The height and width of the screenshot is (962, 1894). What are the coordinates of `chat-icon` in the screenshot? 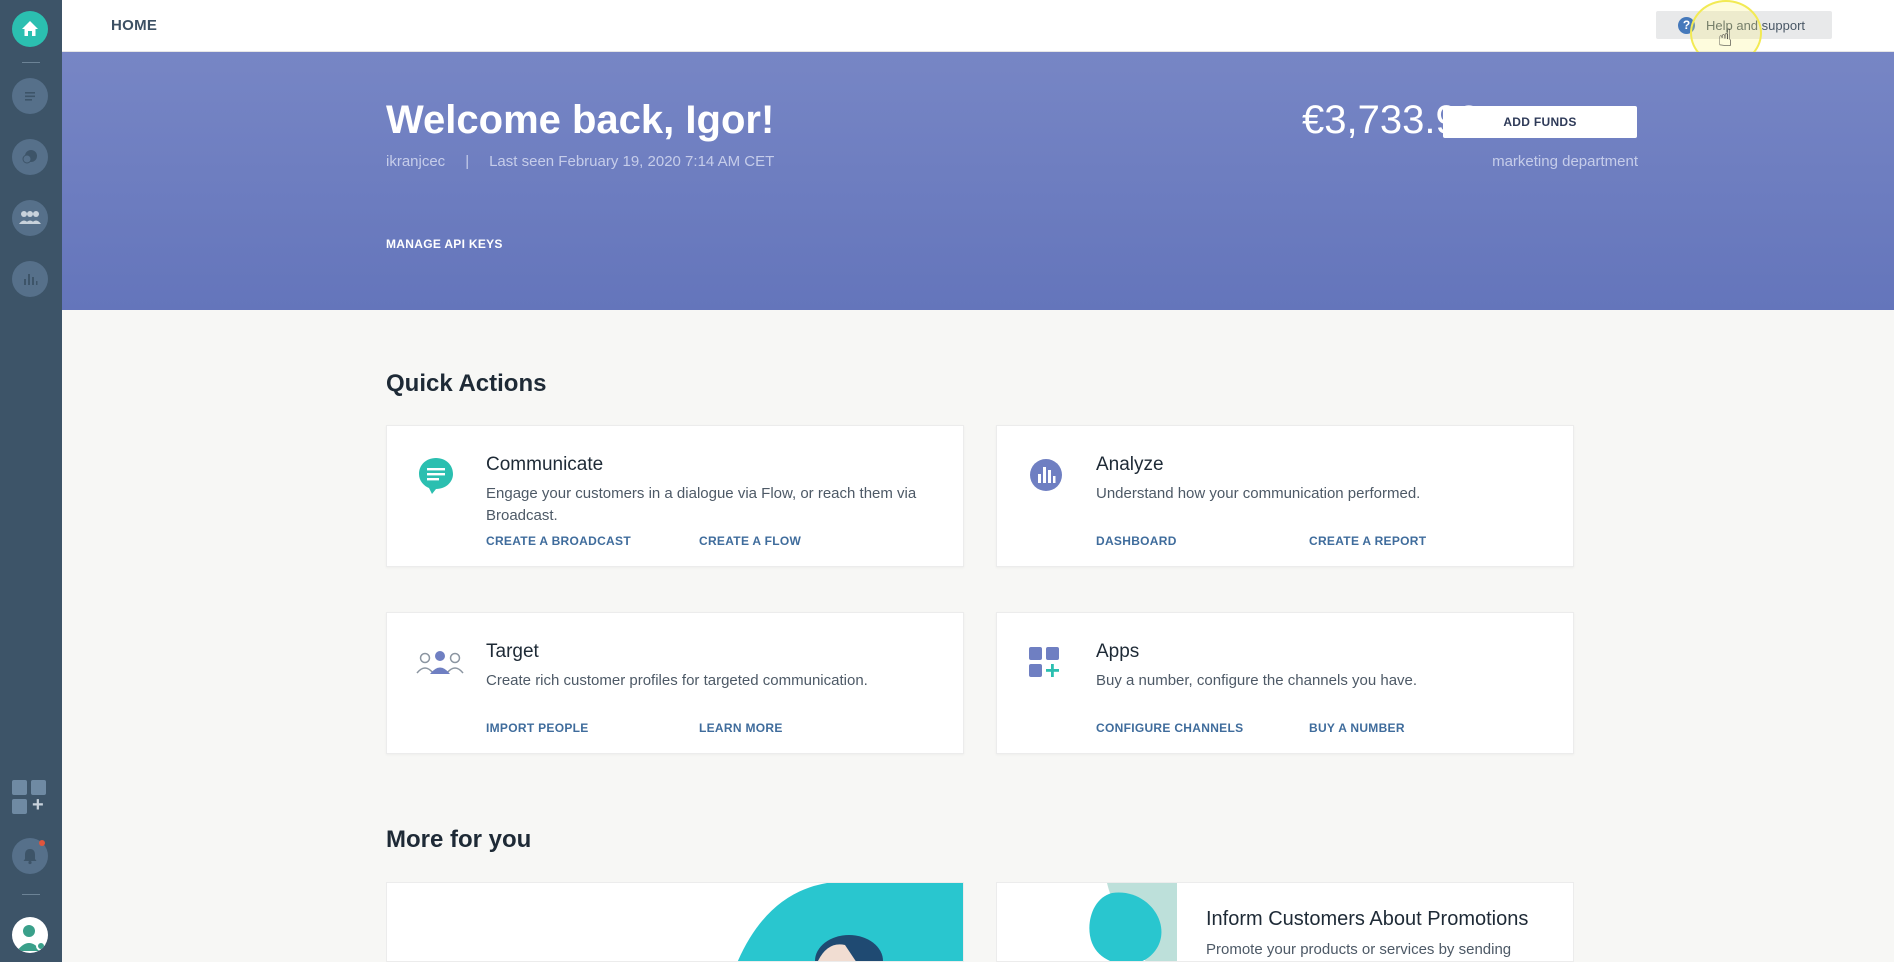 It's located at (30, 157).